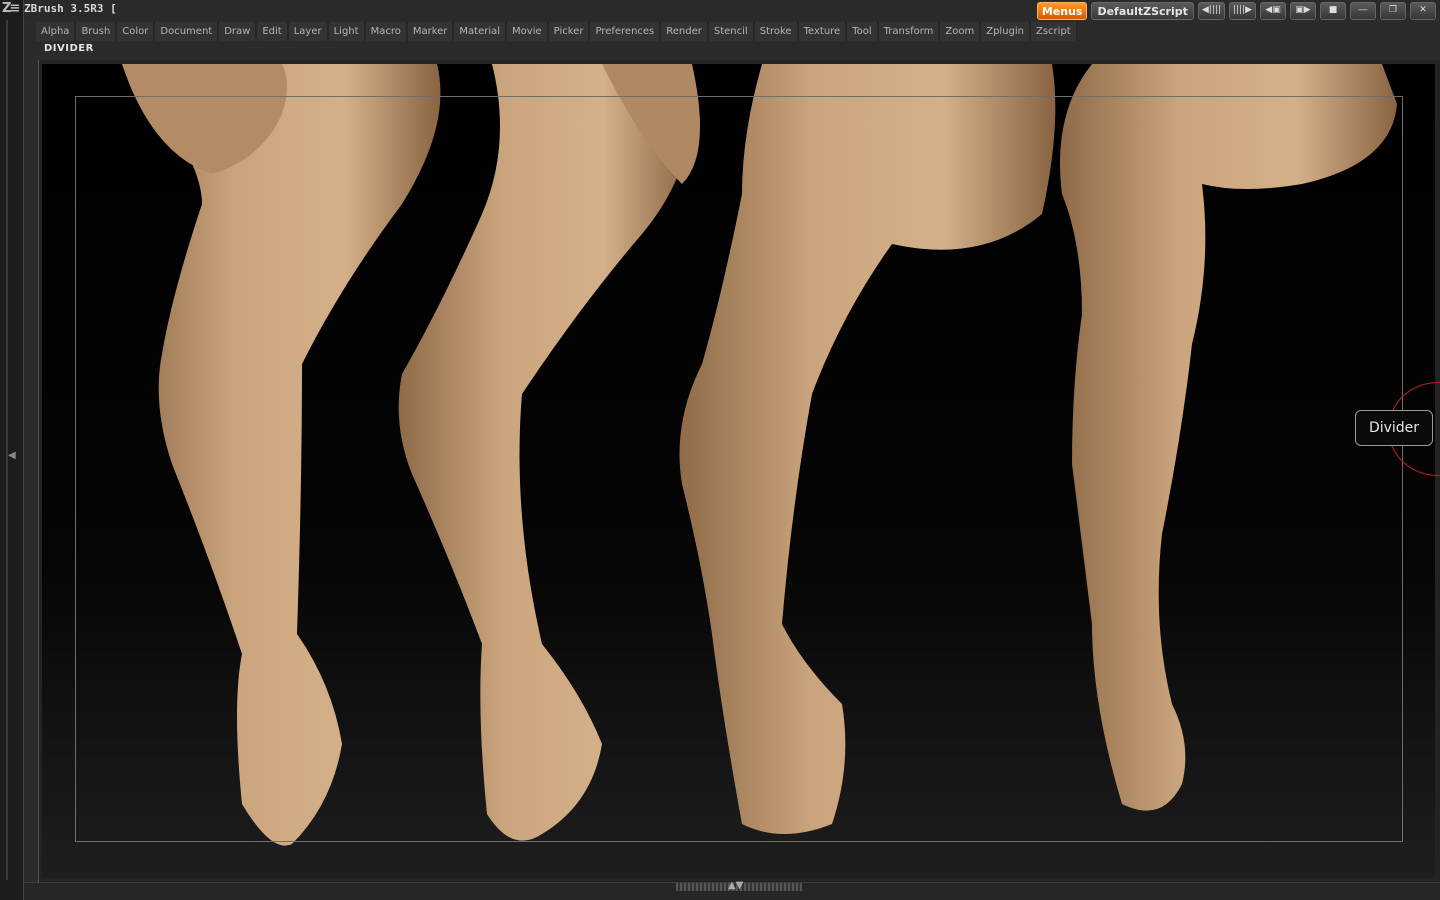 Image resolution: width=1440 pixels, height=900 pixels. Describe the element at coordinates (528, 31) in the screenshot. I see `menu-movie: Movie` at that location.